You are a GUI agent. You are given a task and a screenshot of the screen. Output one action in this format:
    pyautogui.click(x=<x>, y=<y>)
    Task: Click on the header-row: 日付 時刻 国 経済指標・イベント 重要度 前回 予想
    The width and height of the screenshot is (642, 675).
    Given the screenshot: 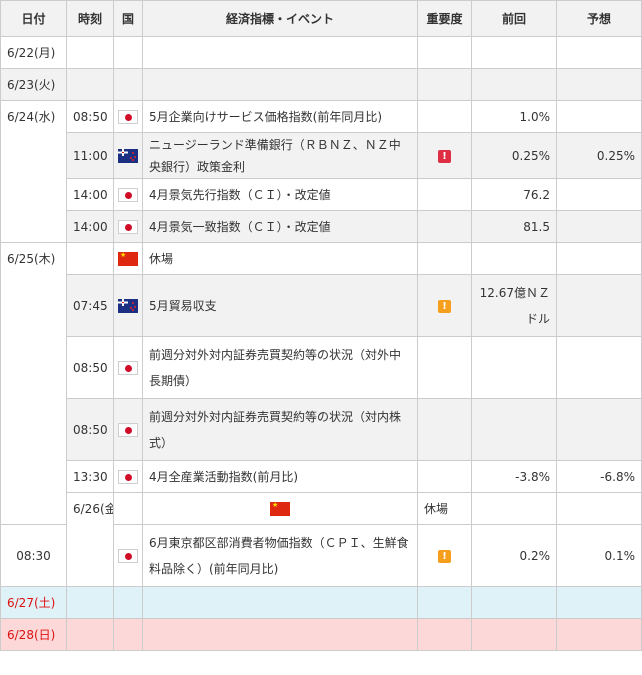 What is the action you would take?
    pyautogui.click(x=321, y=18)
    